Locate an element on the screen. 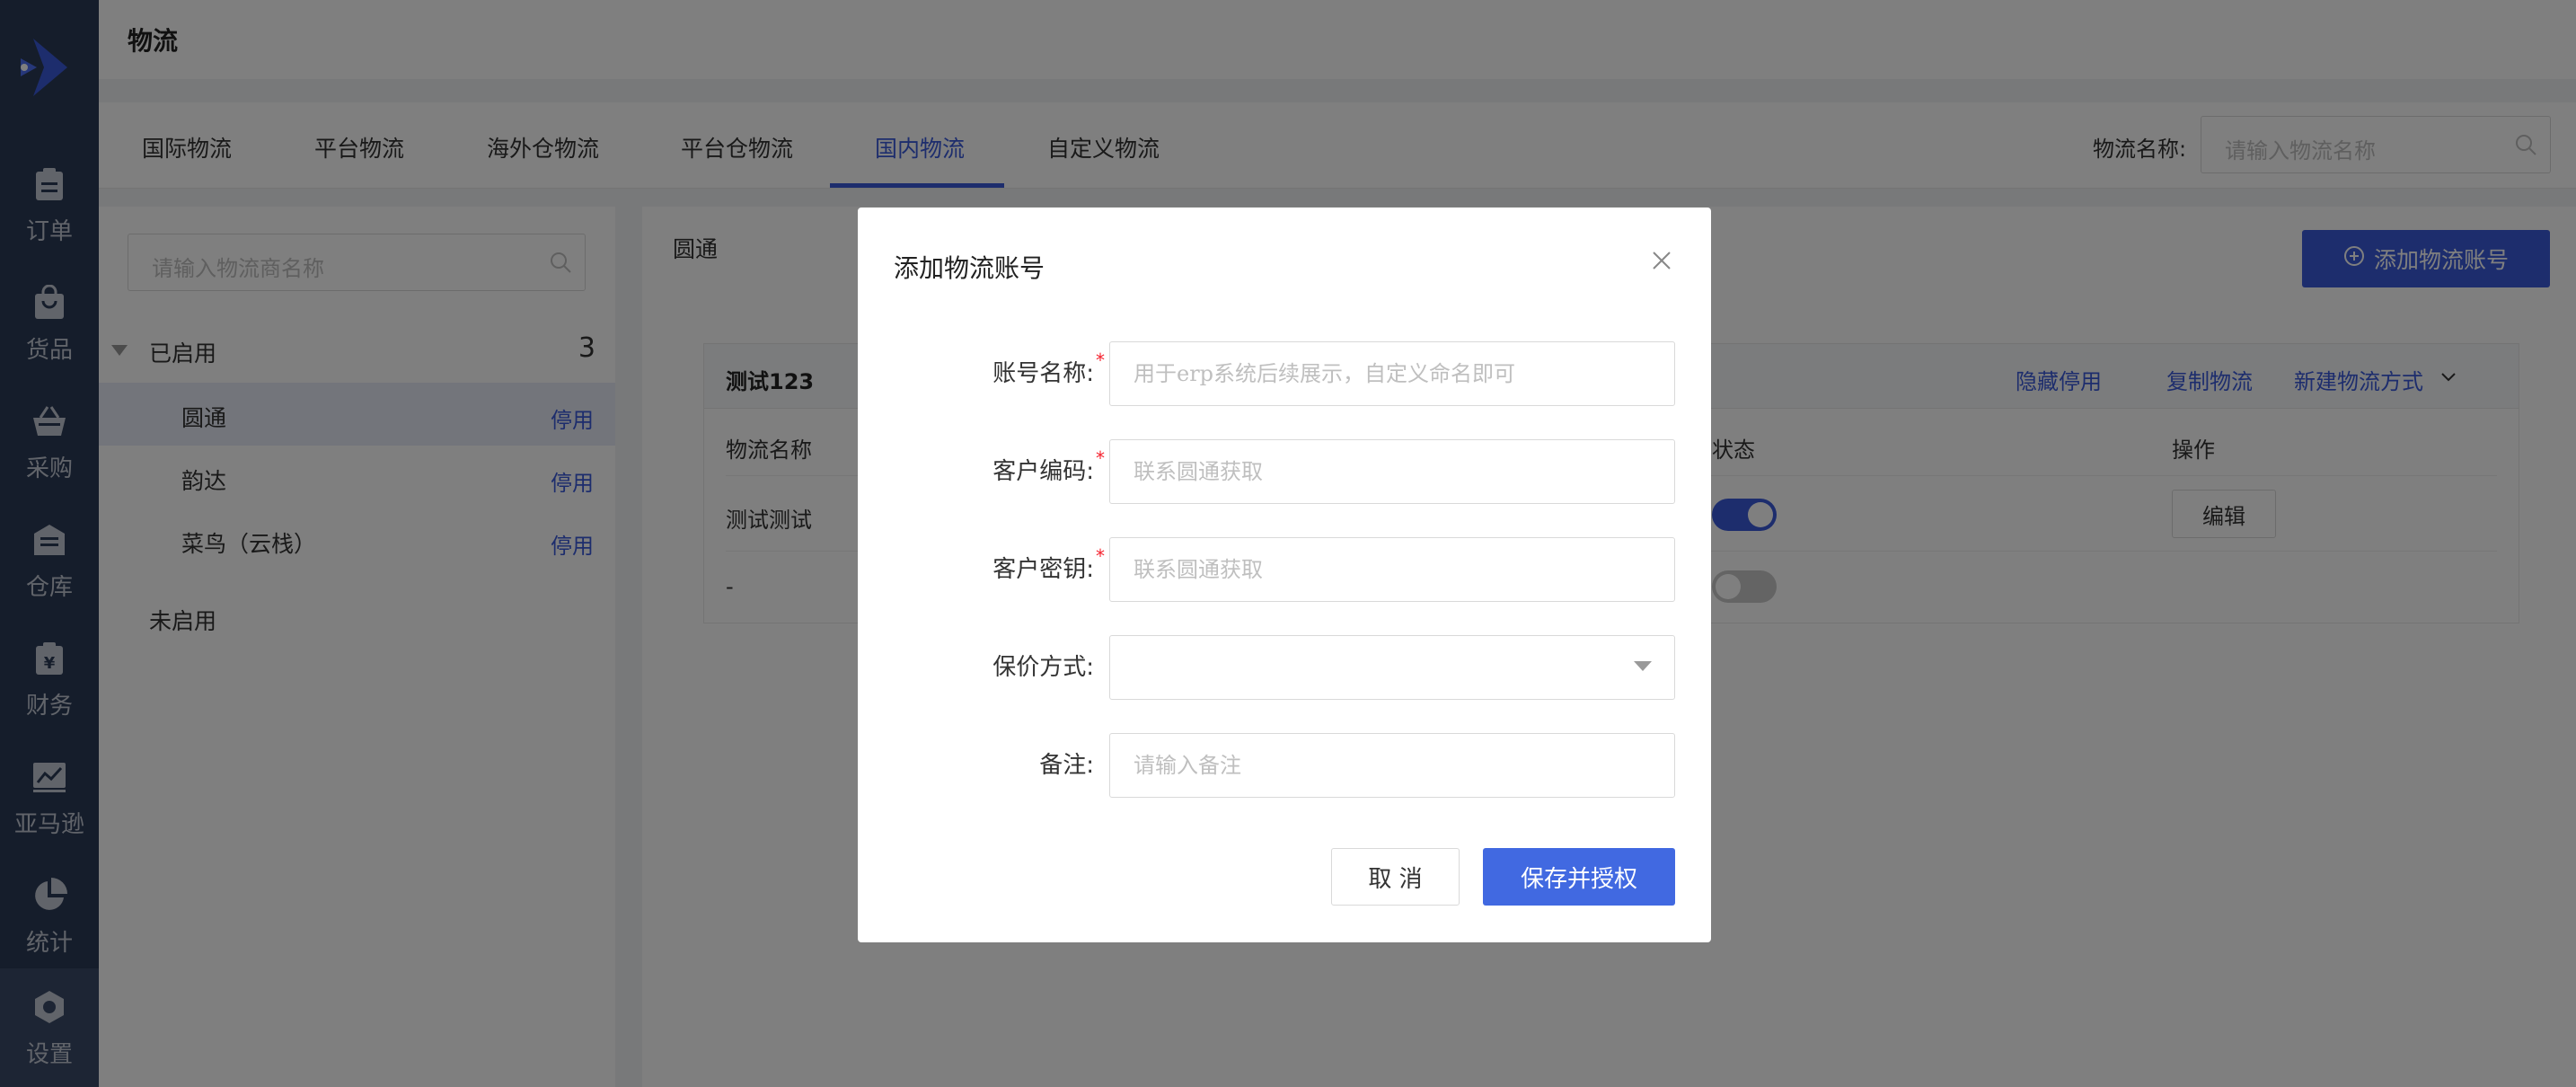  insurance-method-select is located at coordinates (1392, 667).